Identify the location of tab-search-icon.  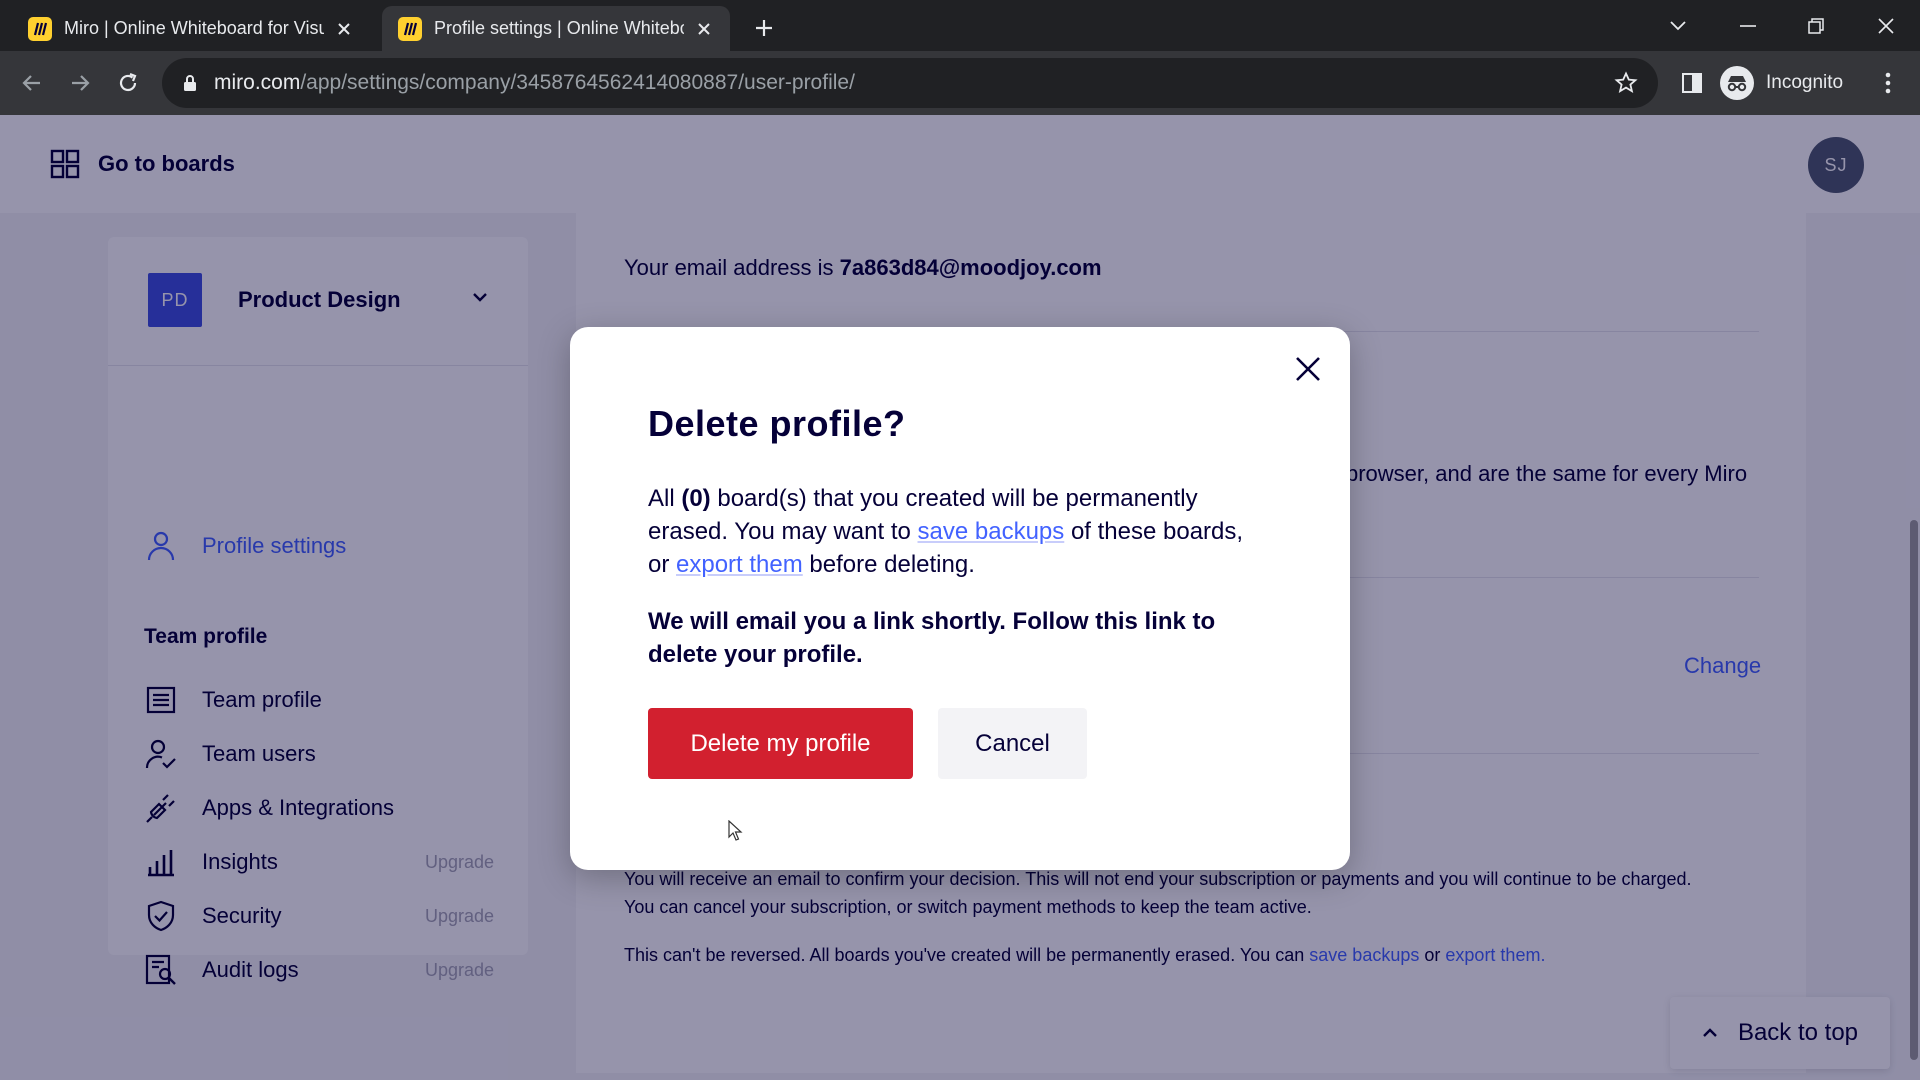
(1678, 26).